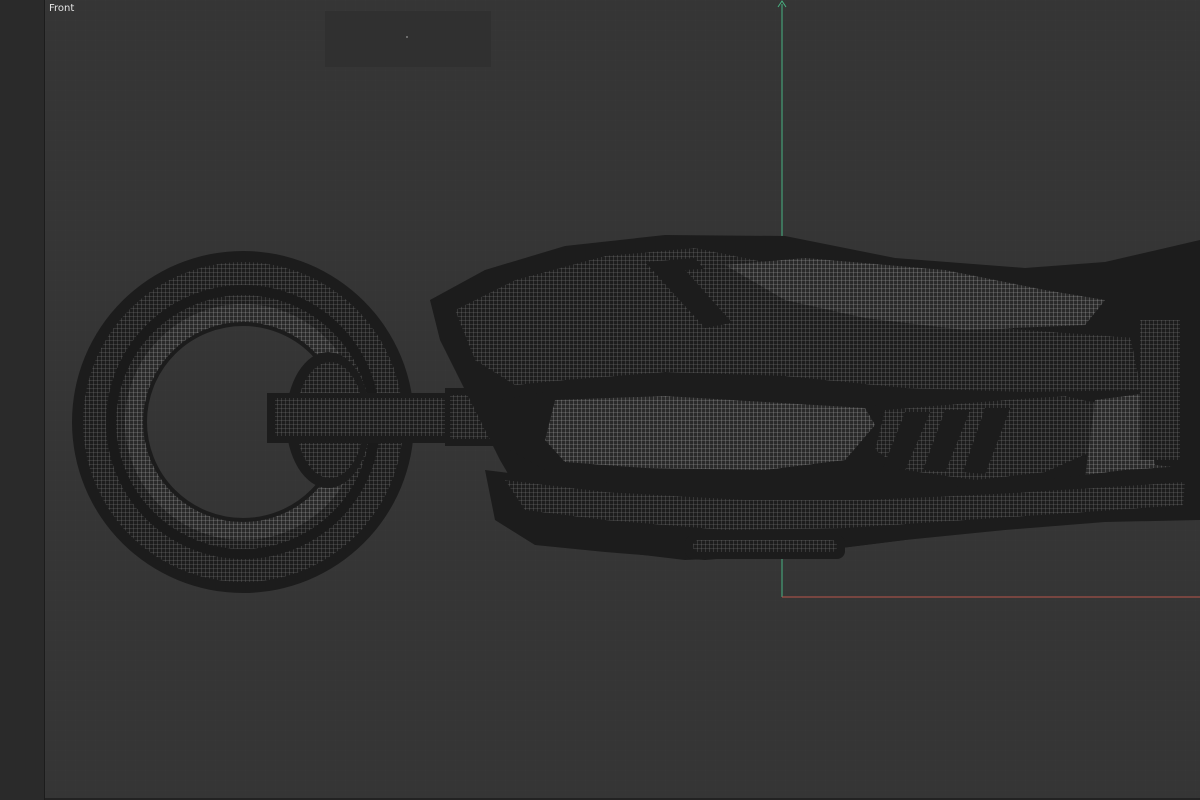  I want to click on navigation-cube-icon, so click(408, 39).